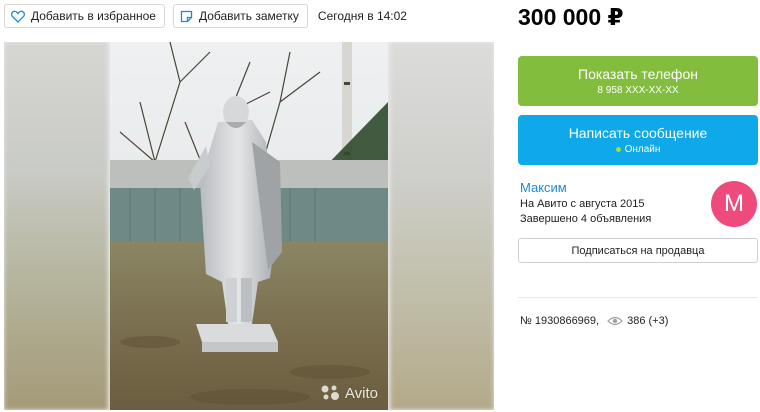  Describe the element at coordinates (18, 16) in the screenshot. I see `heart-icon` at that location.